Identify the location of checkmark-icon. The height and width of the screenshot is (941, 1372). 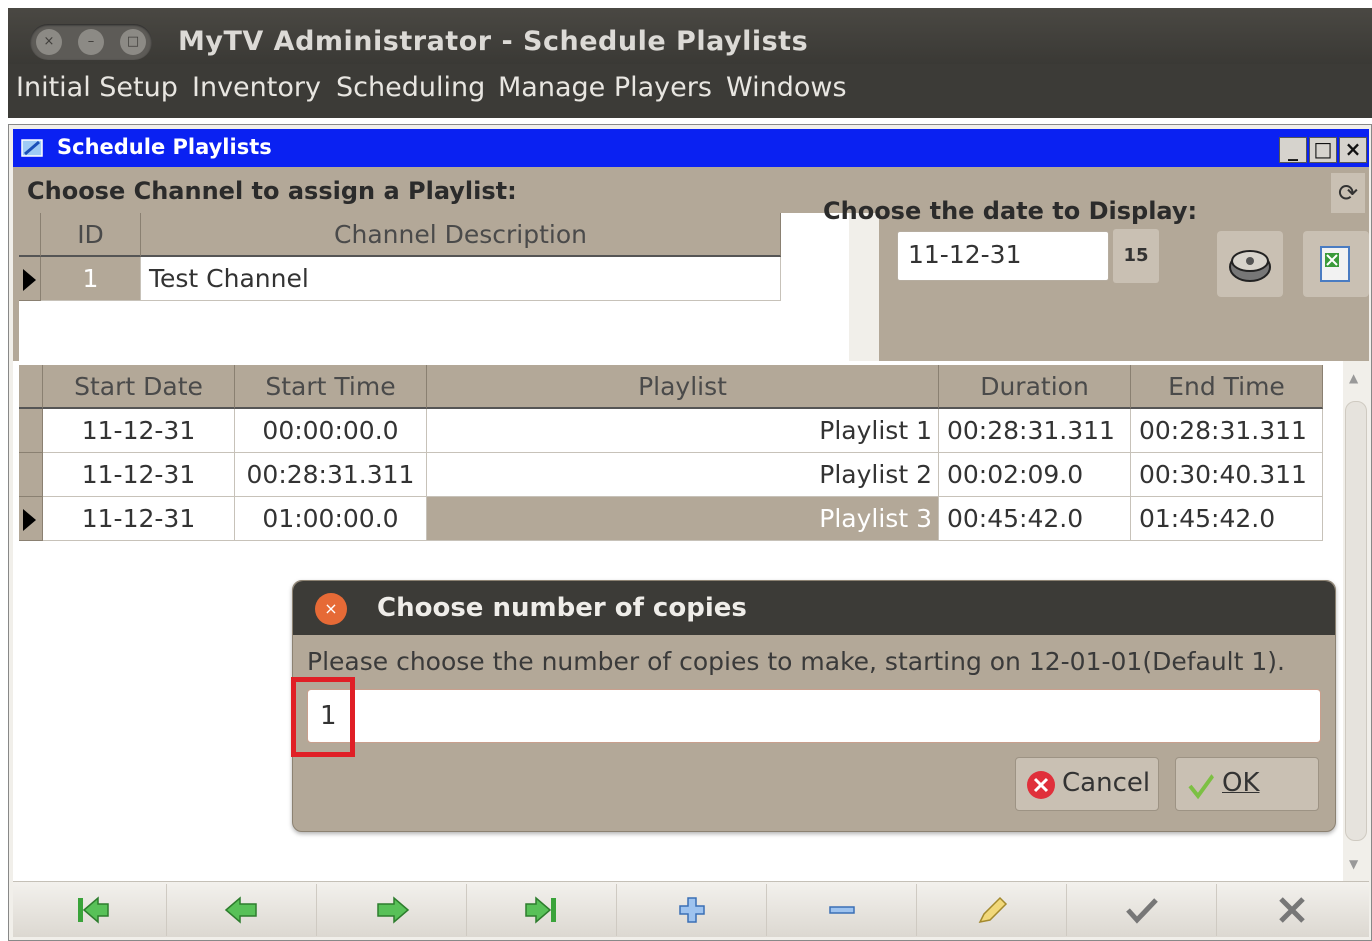
(1142, 911).